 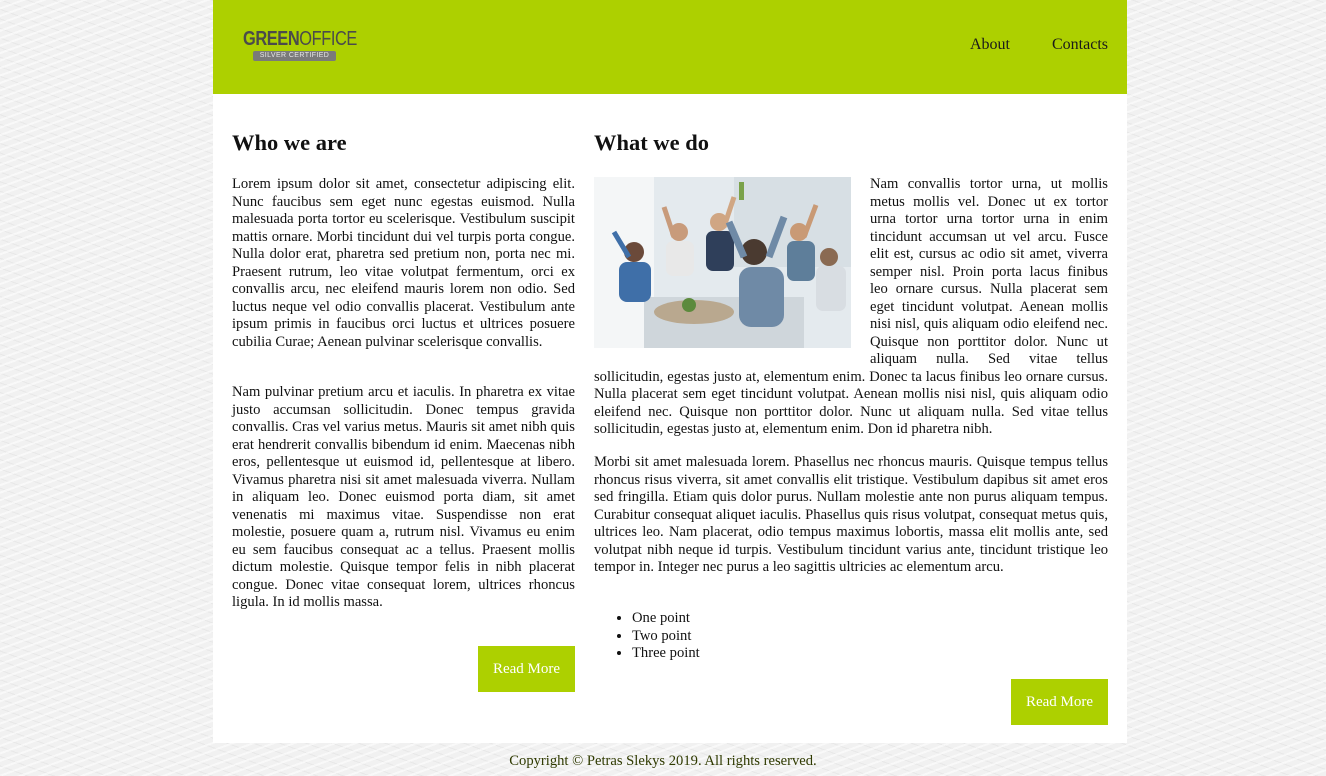 What do you see at coordinates (1080, 45) in the screenshot?
I see `nav-contacts-link: Contacts` at bounding box center [1080, 45].